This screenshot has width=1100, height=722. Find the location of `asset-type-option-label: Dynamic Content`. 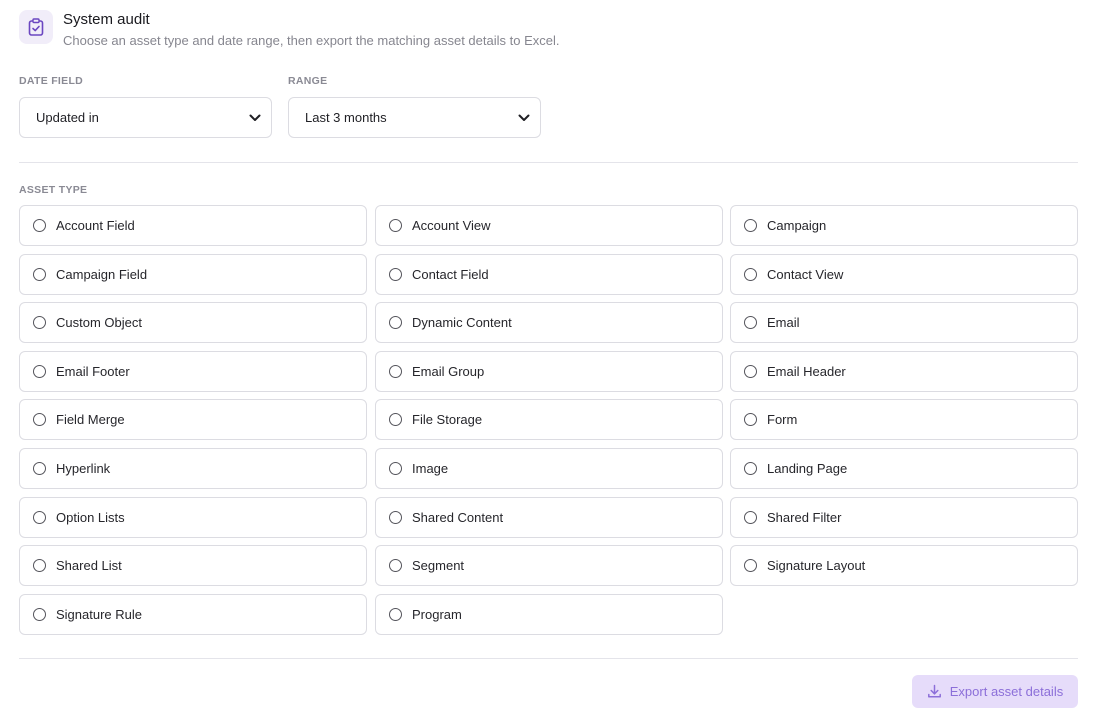

asset-type-option-label: Dynamic Content is located at coordinates (462, 322).